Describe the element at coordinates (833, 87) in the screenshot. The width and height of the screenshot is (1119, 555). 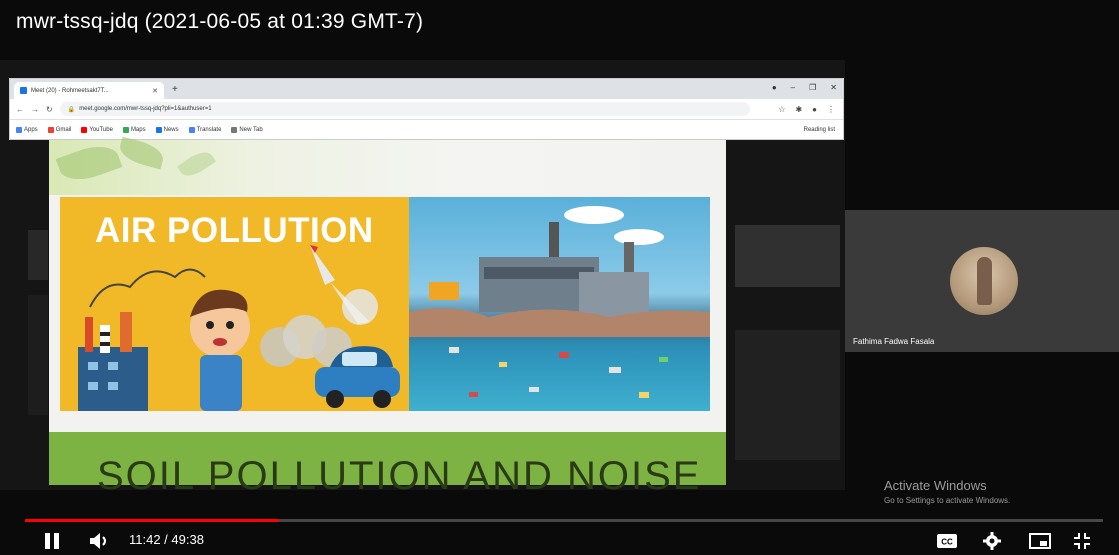
I see `close-window-icon: ✕` at that location.